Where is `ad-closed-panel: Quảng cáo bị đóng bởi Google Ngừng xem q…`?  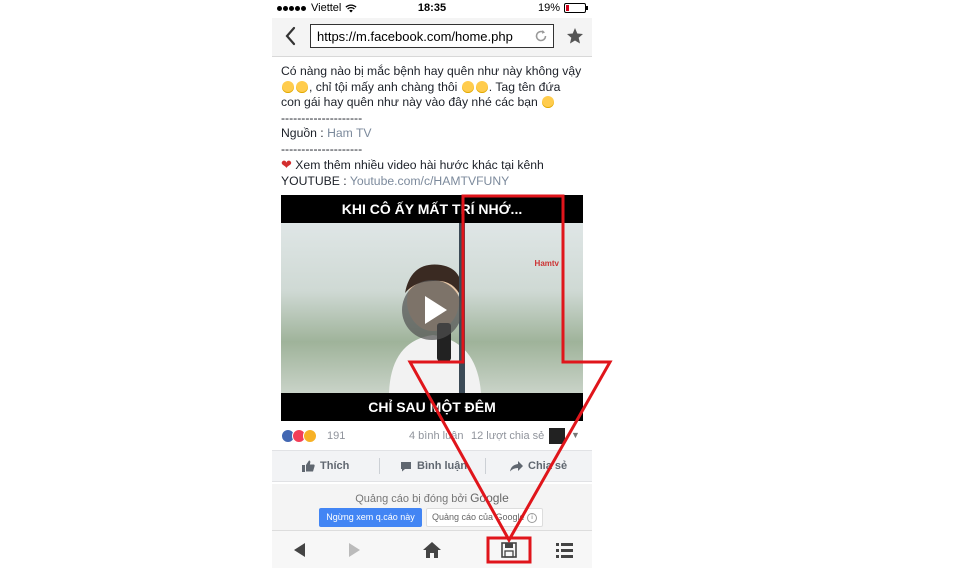
ad-closed-panel: Quảng cáo bị đóng bởi Google Ngừng xem q… is located at coordinates (432, 507).